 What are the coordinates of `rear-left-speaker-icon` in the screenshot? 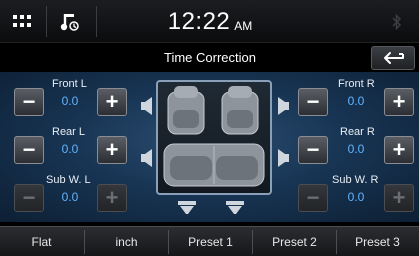 It's located at (146, 158).